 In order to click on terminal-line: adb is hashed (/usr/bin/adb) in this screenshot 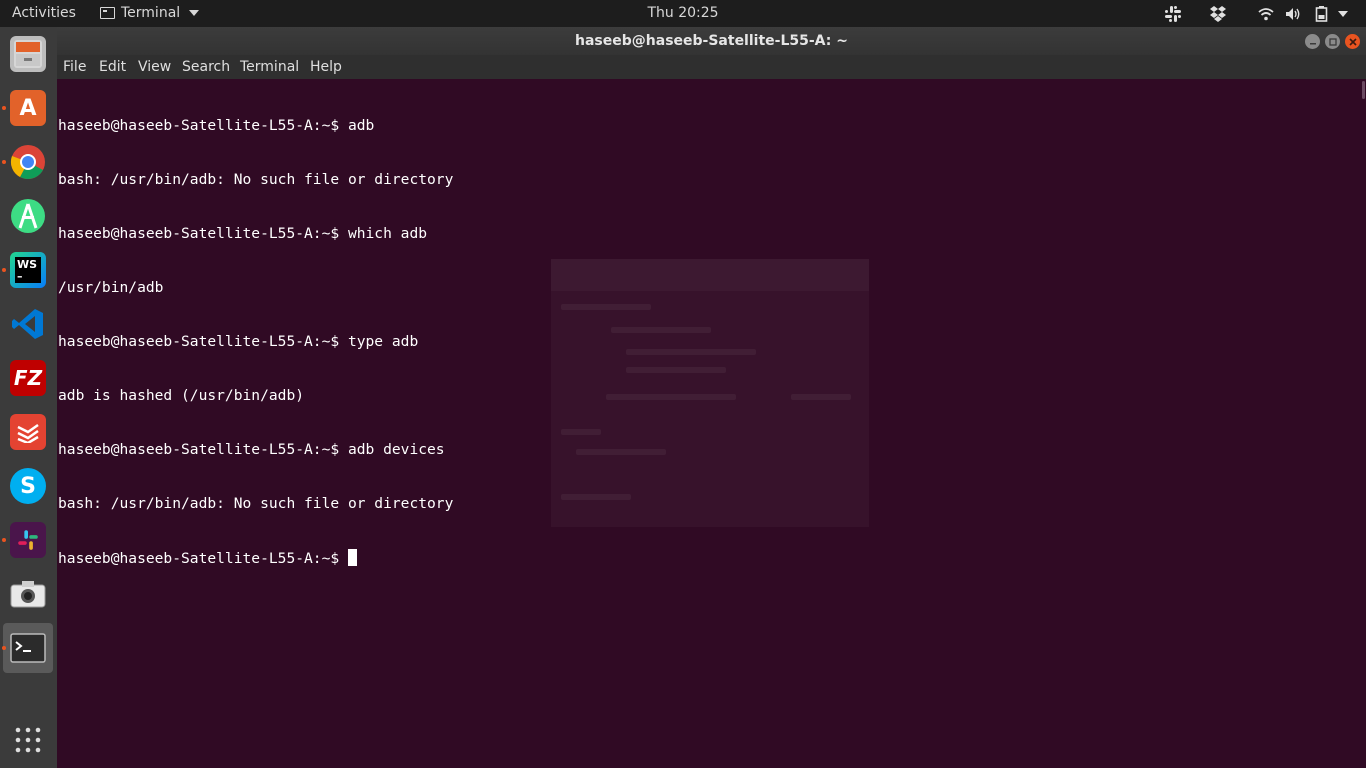, I will do `click(181, 395)`.